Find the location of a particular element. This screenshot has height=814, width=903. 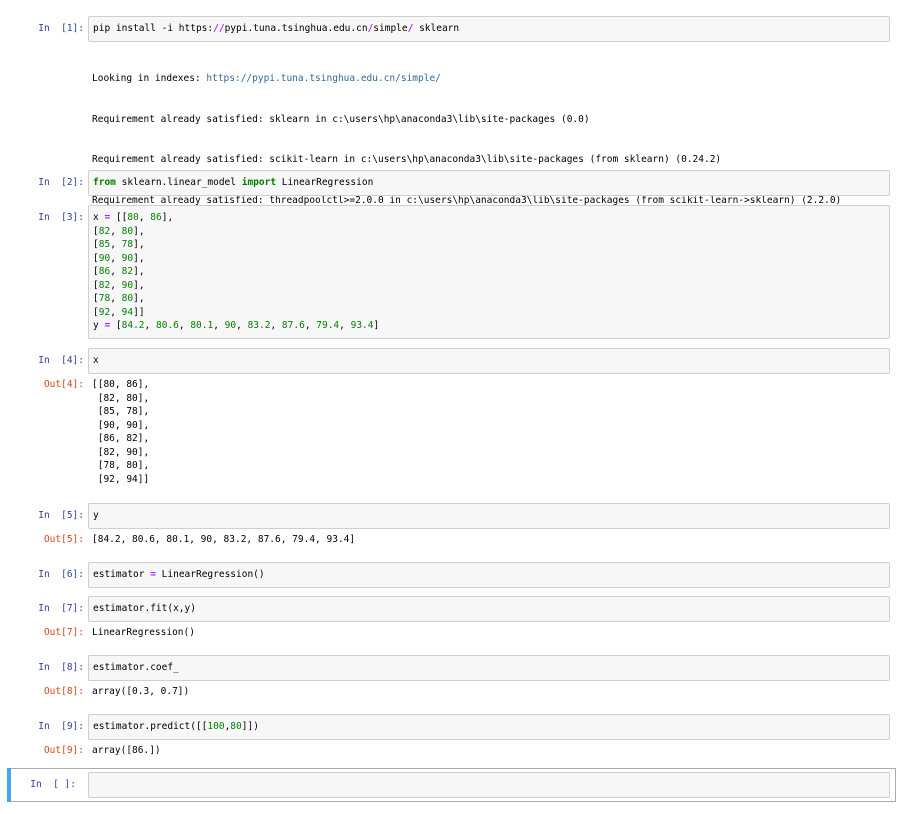

code-token: from is located at coordinates (104, 182).